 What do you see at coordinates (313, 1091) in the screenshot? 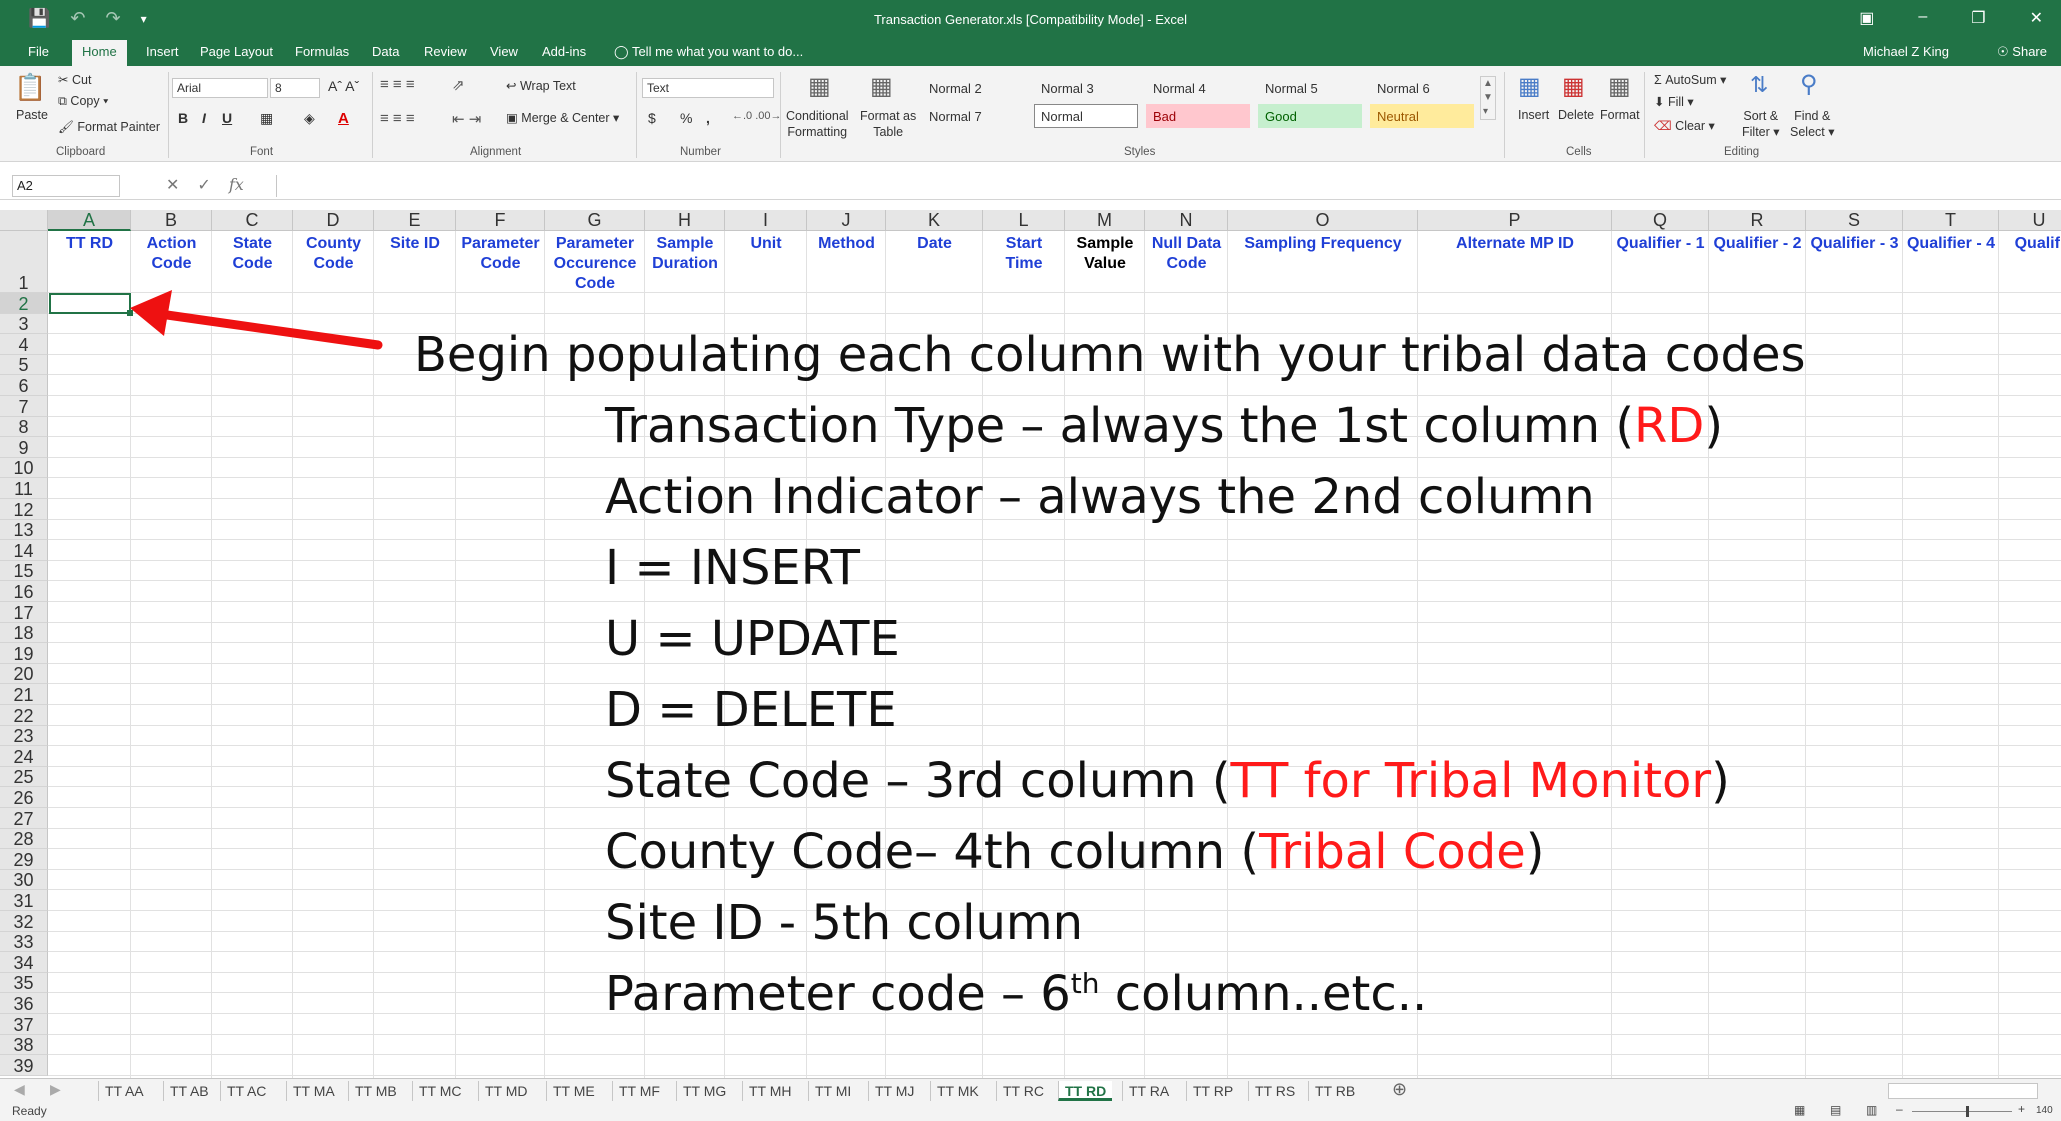
I see `sheet-tab-tt-ma: TT MA` at bounding box center [313, 1091].